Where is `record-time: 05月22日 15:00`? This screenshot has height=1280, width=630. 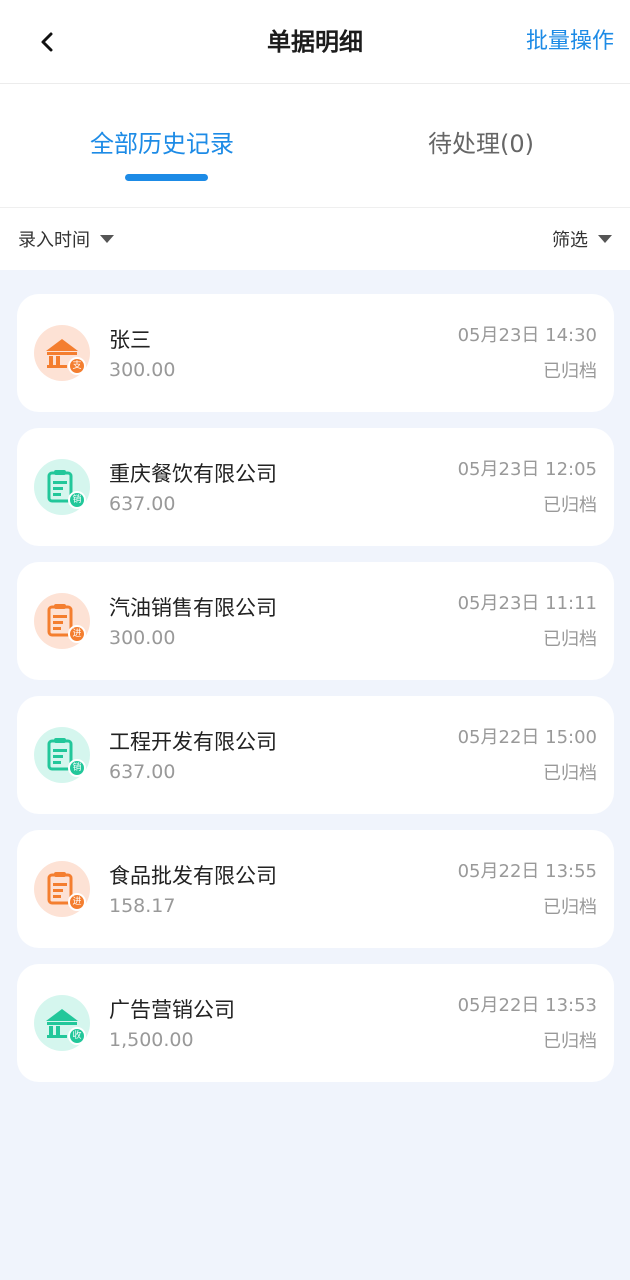 record-time: 05月22日 15:00 is located at coordinates (527, 737).